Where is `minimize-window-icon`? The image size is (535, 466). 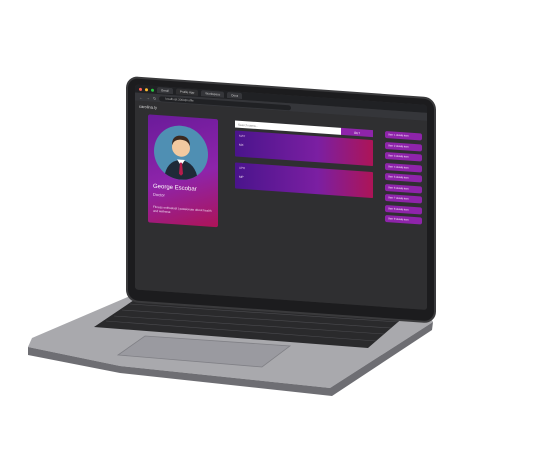
minimize-window-icon is located at coordinates (146, 89).